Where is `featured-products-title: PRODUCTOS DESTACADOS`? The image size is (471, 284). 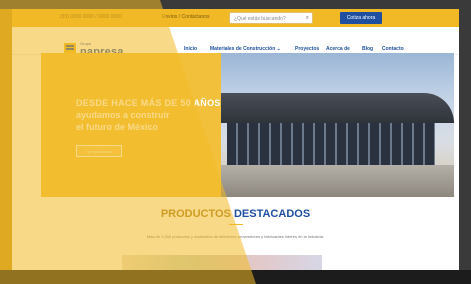
featured-products-title: PRODUCTOS DESTACADOS is located at coordinates (235, 214).